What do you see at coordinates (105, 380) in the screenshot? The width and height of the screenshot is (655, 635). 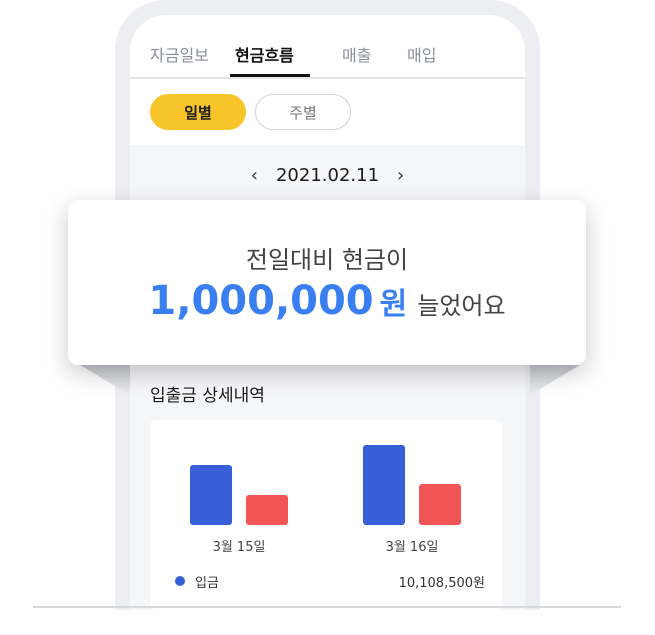 I see `popup-fold-left` at bounding box center [105, 380].